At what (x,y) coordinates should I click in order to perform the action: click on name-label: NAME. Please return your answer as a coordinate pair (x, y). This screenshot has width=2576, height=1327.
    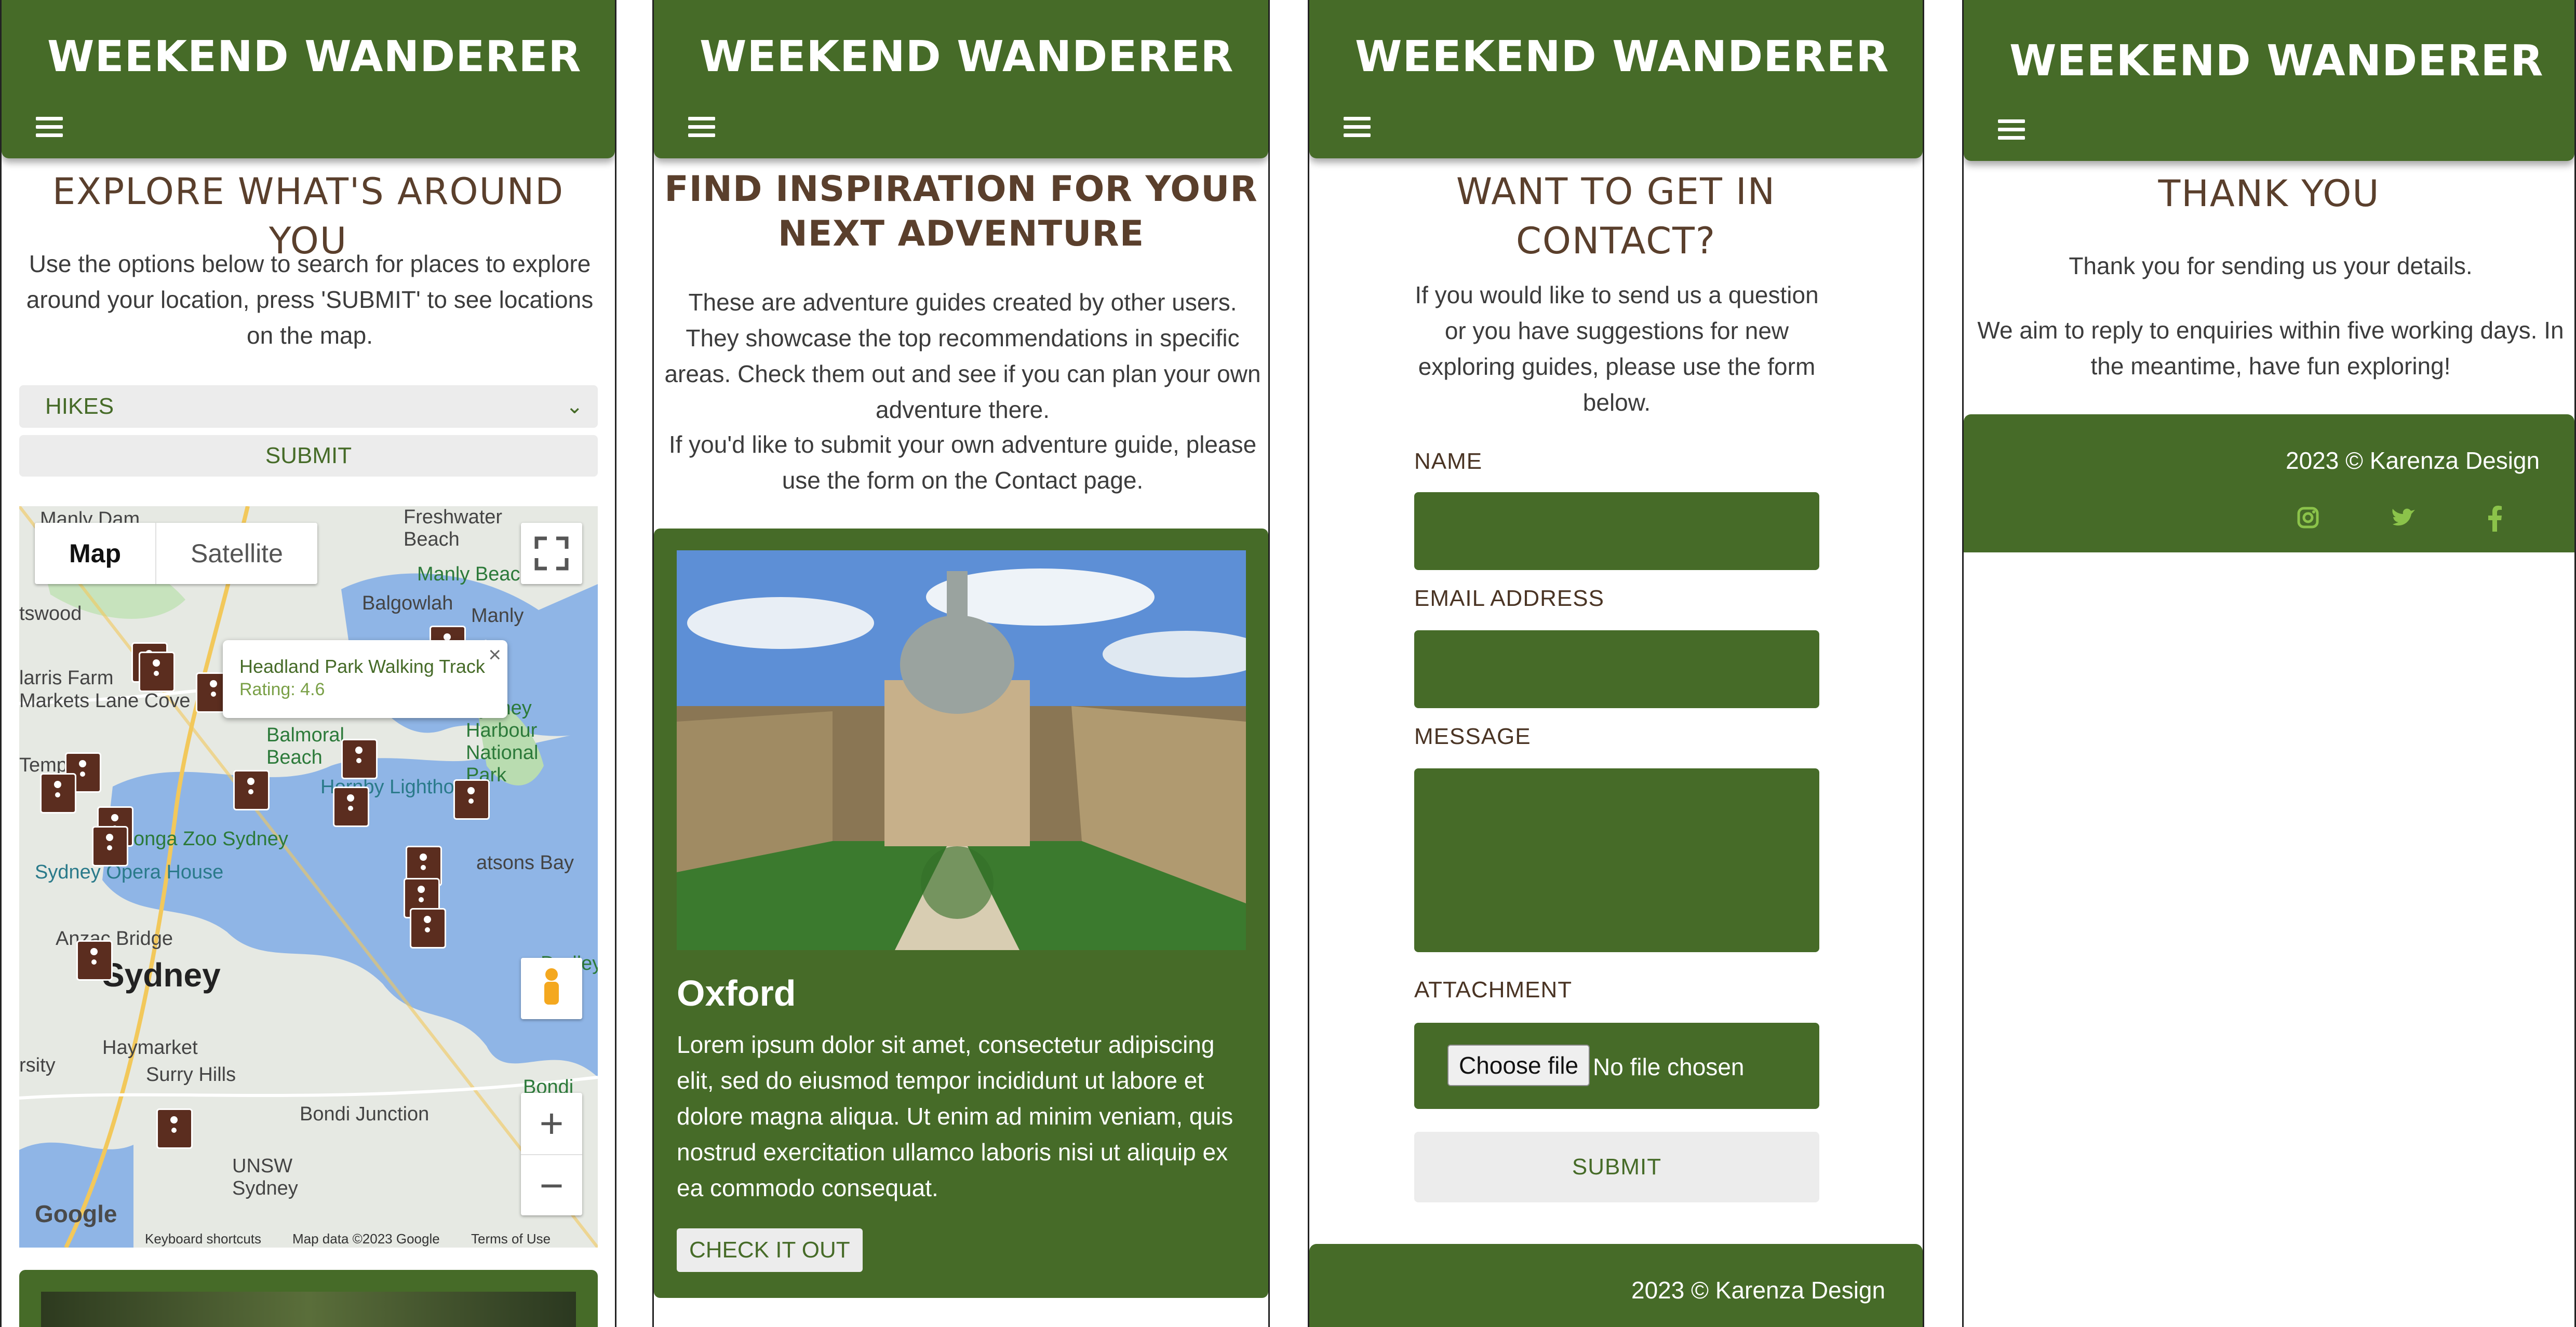
    Looking at the image, I should click on (1449, 461).